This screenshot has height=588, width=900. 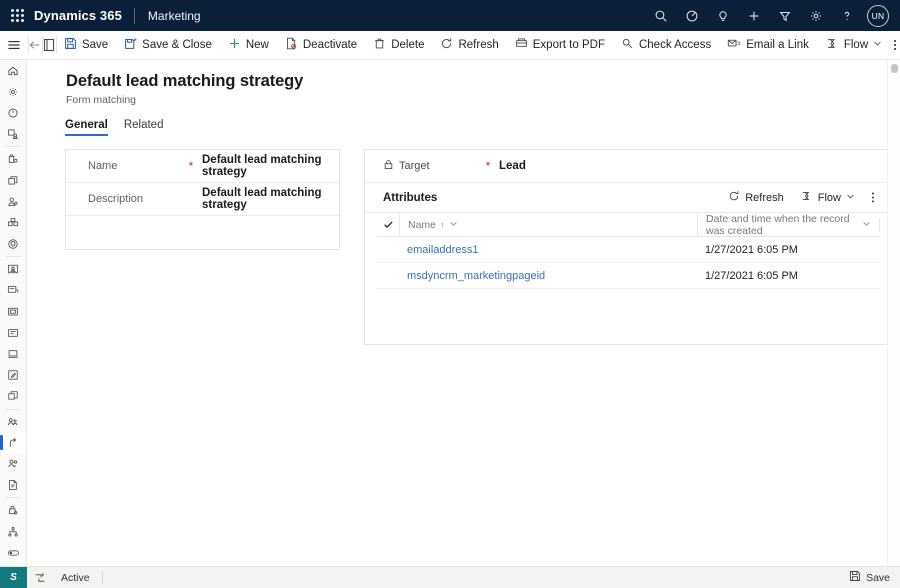 I want to click on form-selector-icon, so click(x=49, y=45).